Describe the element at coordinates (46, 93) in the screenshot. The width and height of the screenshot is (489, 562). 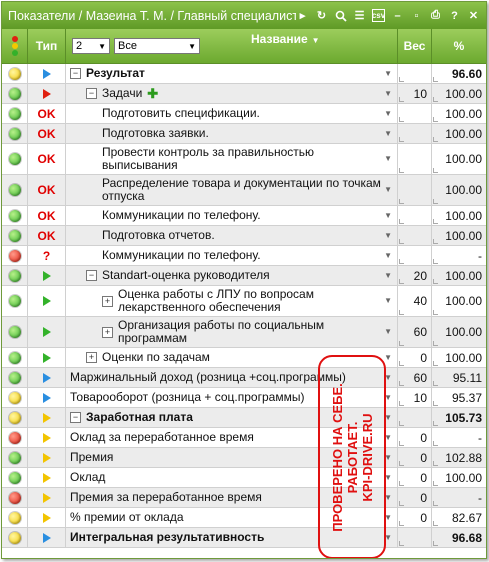
I see `red-play-triangle-icon` at that location.